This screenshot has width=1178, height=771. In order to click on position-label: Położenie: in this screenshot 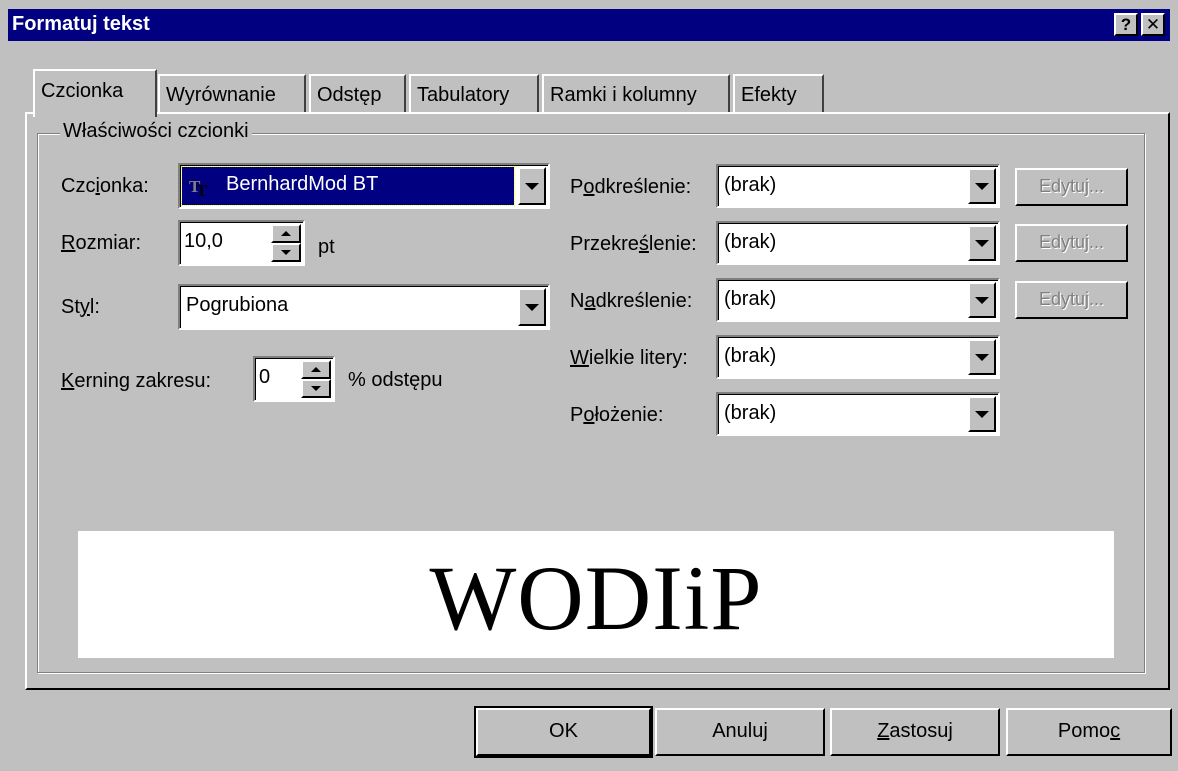, I will do `click(617, 415)`.